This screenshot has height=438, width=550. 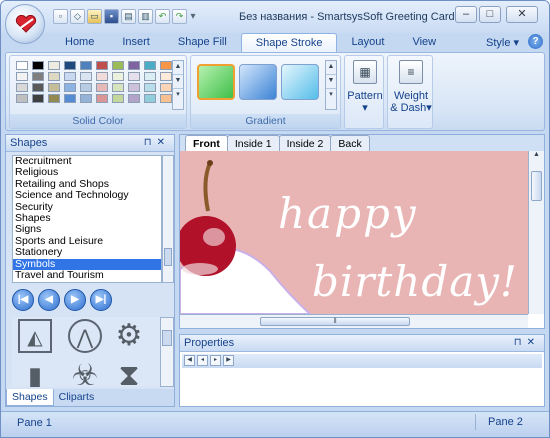 I want to click on application-menu-button, so click(x=25, y=24).